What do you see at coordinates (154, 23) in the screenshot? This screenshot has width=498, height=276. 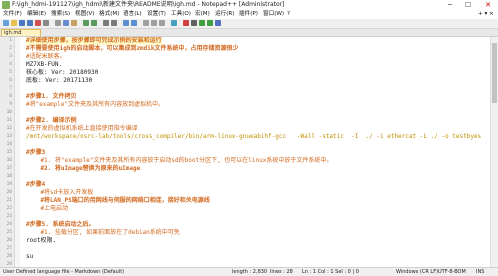 I see `wrap-icon` at bounding box center [154, 23].